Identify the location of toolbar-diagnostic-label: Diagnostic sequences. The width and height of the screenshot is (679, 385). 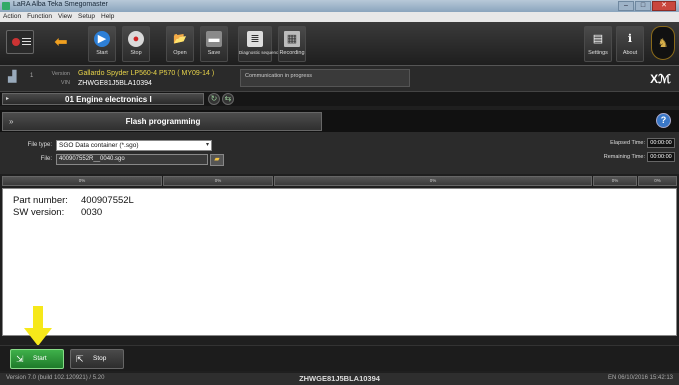
(261, 52).